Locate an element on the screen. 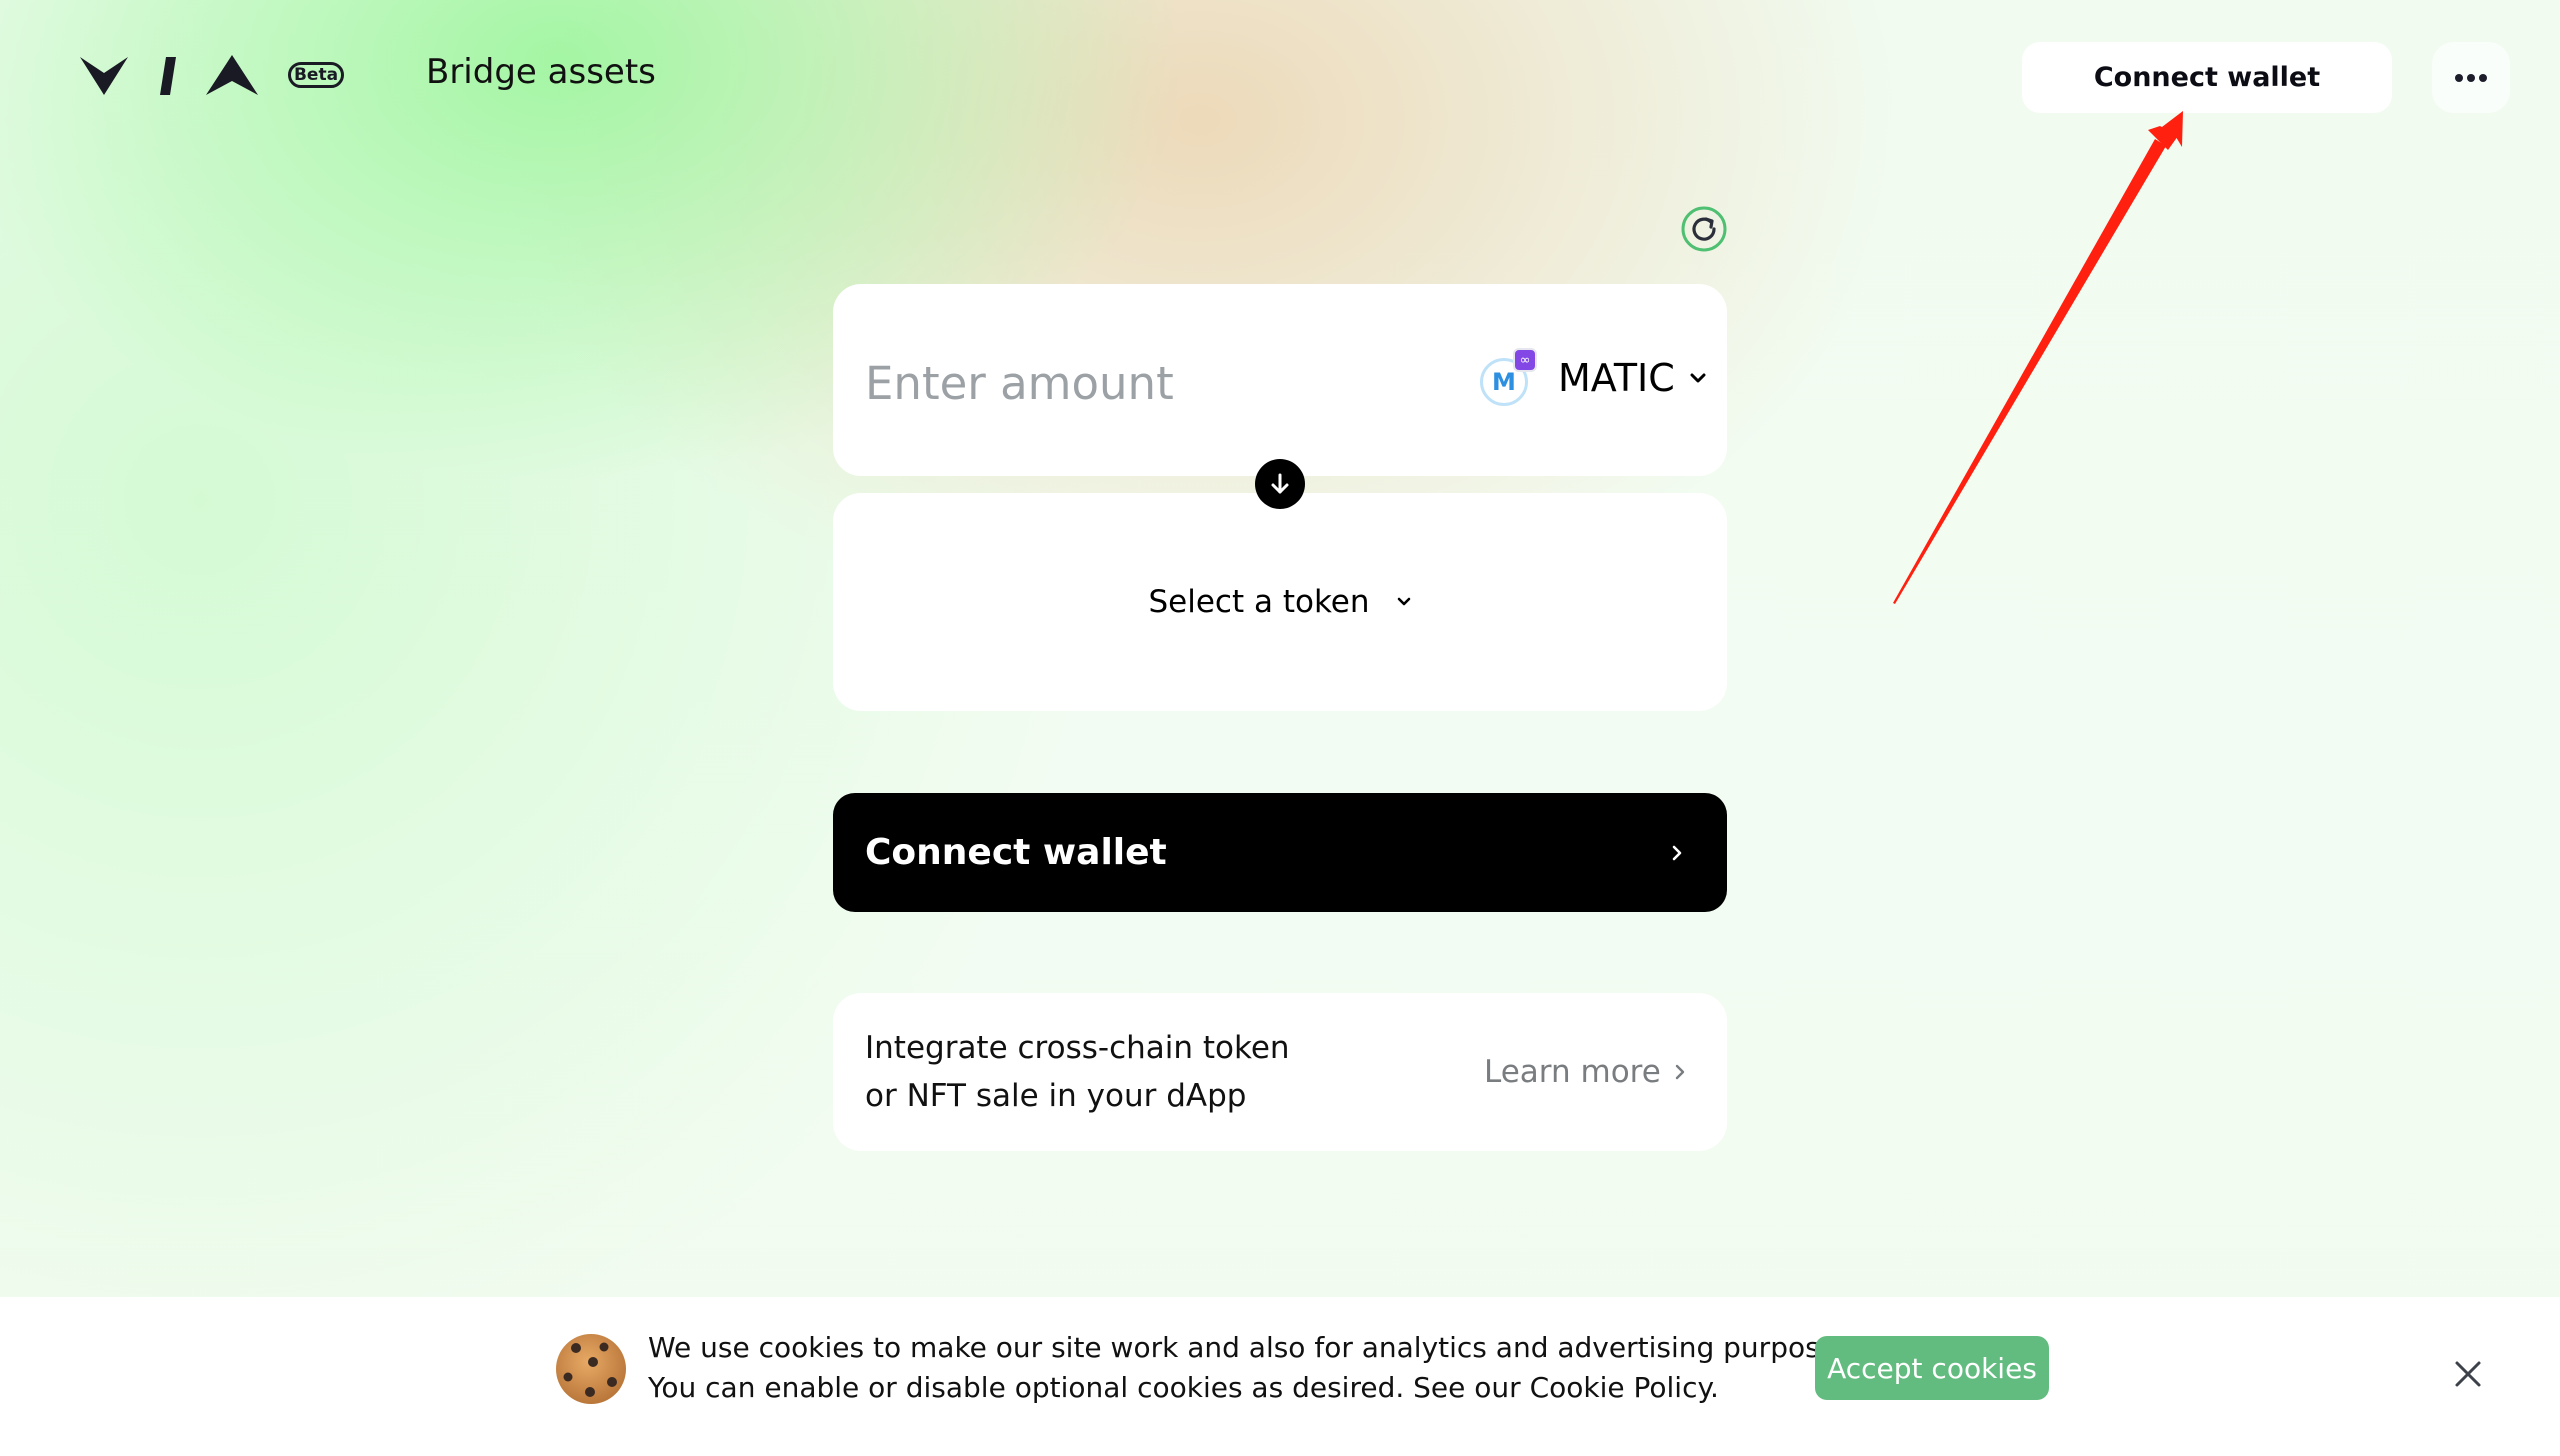 The image size is (2560, 1456). polygon-chain-icon: ∞ is located at coordinates (1525, 360).